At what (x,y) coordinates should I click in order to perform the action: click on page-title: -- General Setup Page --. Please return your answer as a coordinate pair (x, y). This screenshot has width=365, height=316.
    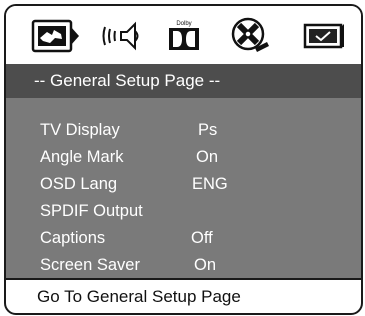
    Looking at the image, I should click on (127, 80).